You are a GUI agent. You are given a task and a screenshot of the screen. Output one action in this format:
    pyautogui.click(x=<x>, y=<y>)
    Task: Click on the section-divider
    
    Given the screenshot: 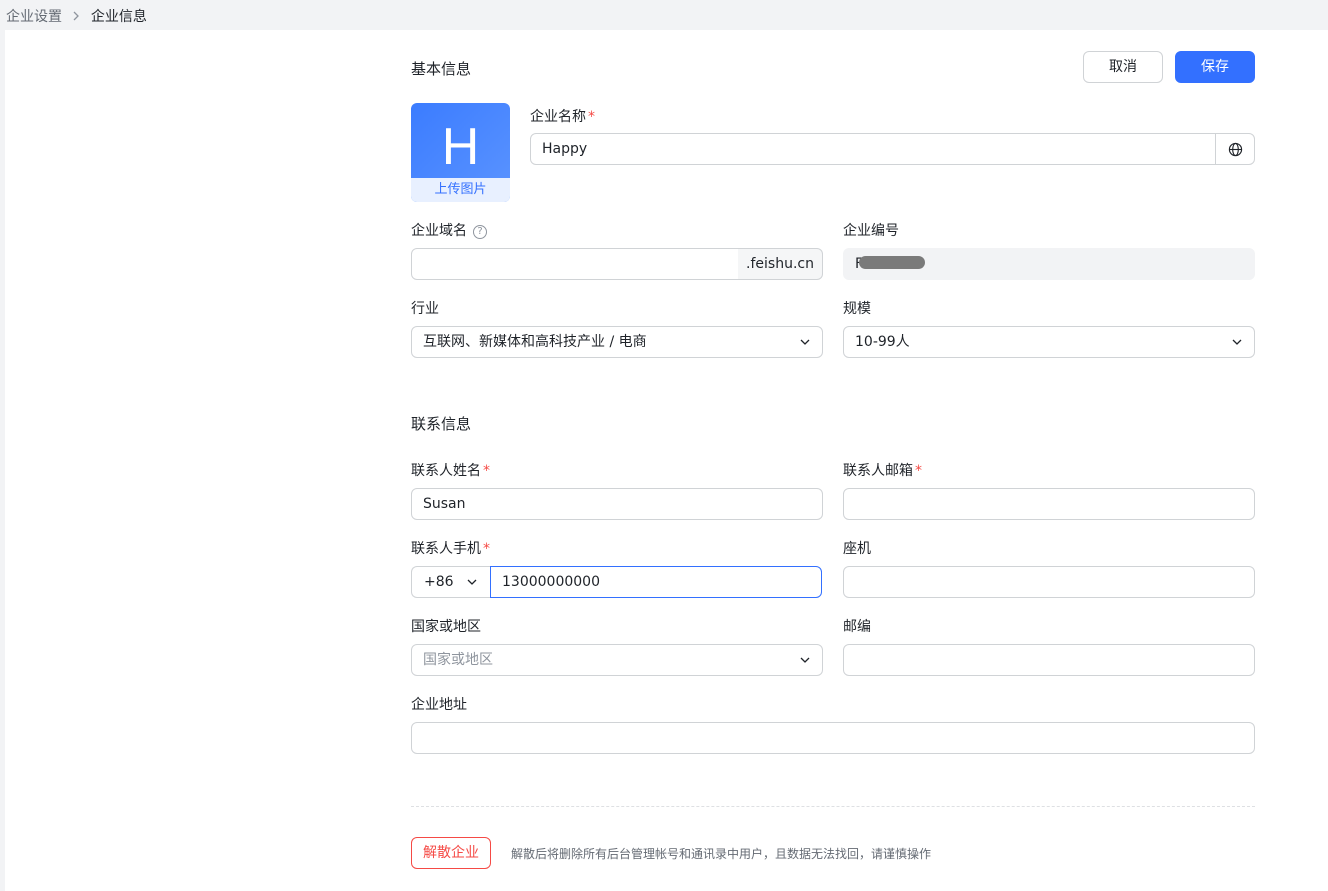 What is the action you would take?
    pyautogui.click(x=833, y=806)
    